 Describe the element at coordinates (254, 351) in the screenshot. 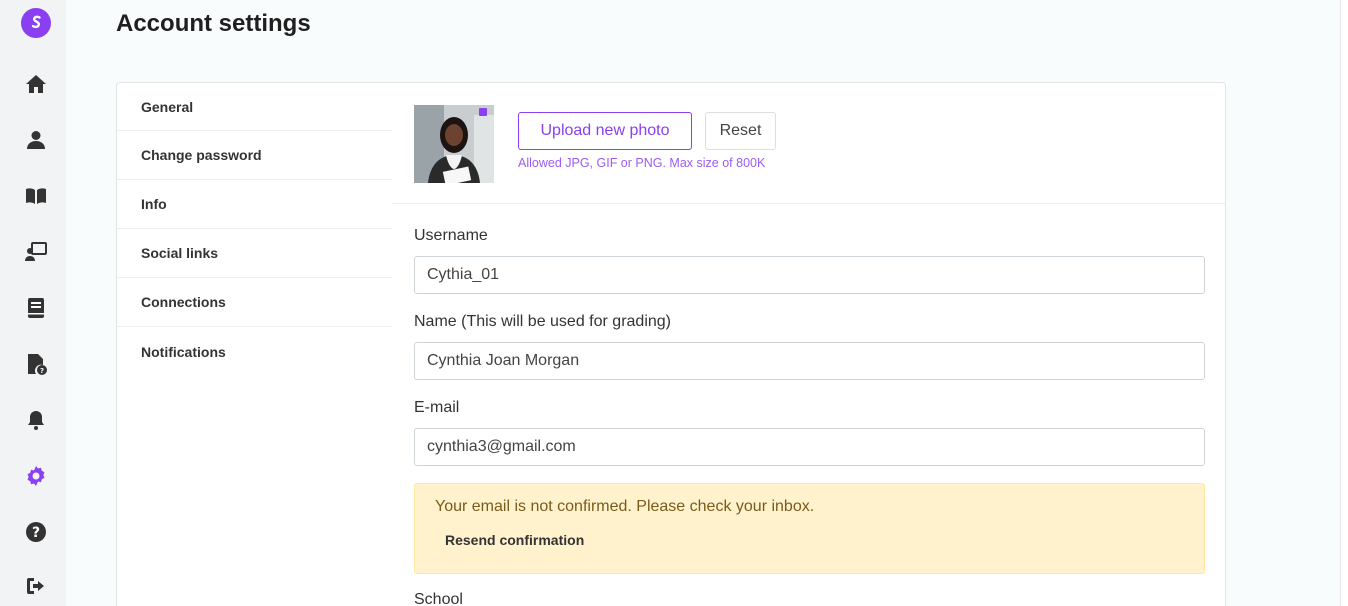

I see `tab-notifications: Notifications` at that location.